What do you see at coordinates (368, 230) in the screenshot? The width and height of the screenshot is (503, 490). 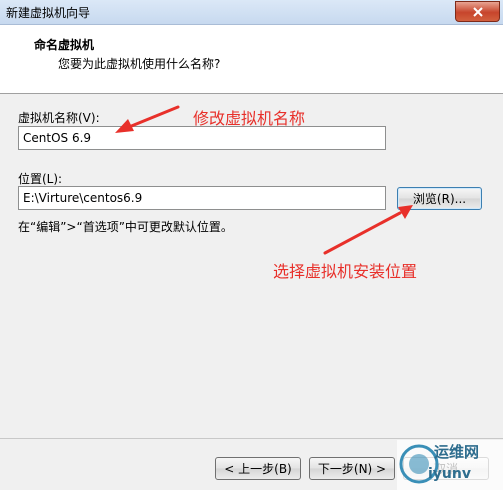 I see `arrow-to-browse-button` at bounding box center [368, 230].